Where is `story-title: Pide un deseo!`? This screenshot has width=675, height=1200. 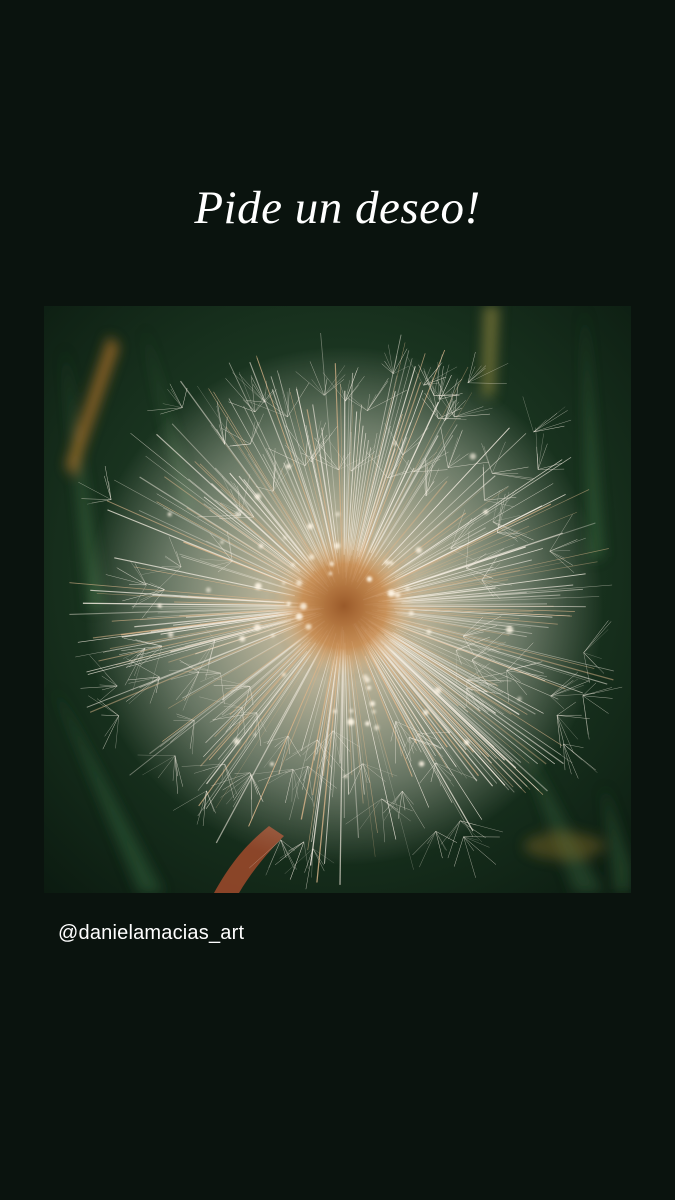
story-title: Pide un deseo! is located at coordinates (337, 208).